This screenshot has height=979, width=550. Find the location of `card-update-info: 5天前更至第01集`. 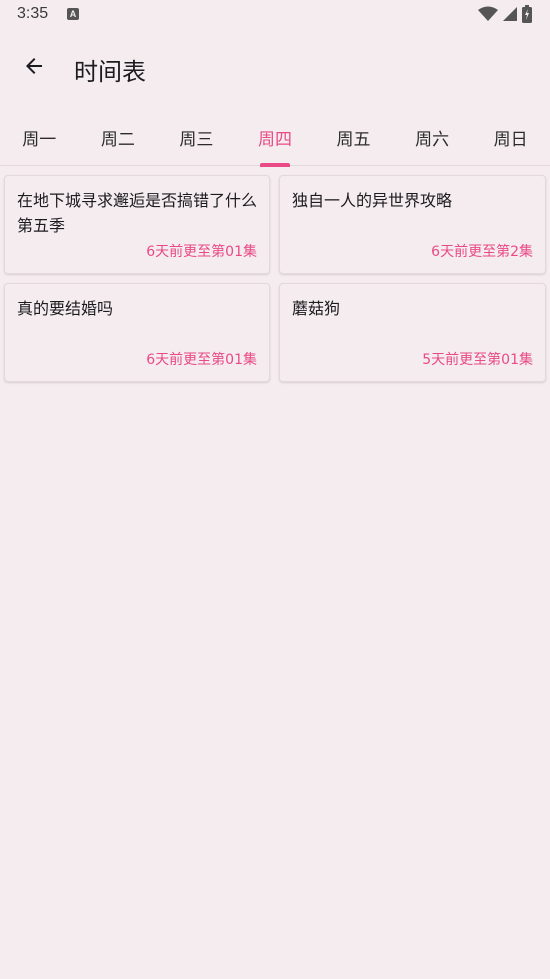

card-update-info: 5天前更至第01集 is located at coordinates (477, 360).